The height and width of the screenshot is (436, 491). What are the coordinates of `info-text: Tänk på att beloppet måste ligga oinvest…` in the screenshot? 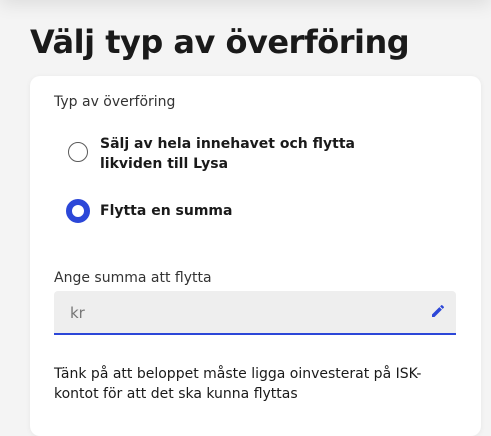 It's located at (238, 384).